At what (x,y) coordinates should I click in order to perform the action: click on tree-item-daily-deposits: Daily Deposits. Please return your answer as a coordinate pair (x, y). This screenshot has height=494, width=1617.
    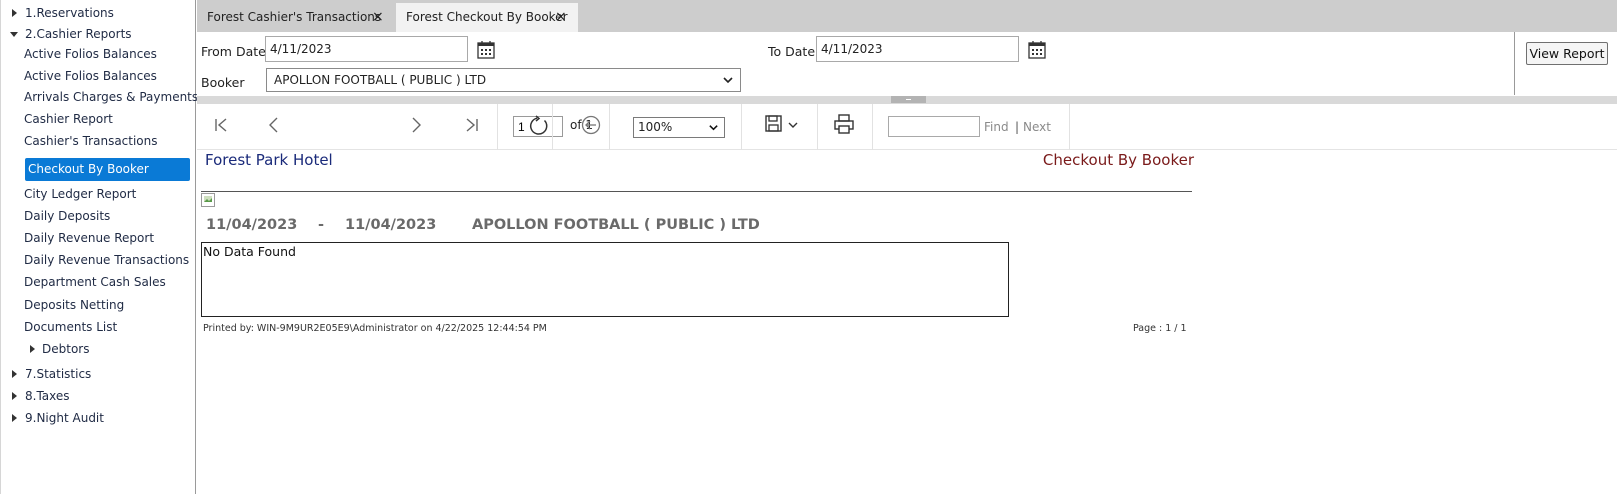
    Looking at the image, I should click on (67, 216).